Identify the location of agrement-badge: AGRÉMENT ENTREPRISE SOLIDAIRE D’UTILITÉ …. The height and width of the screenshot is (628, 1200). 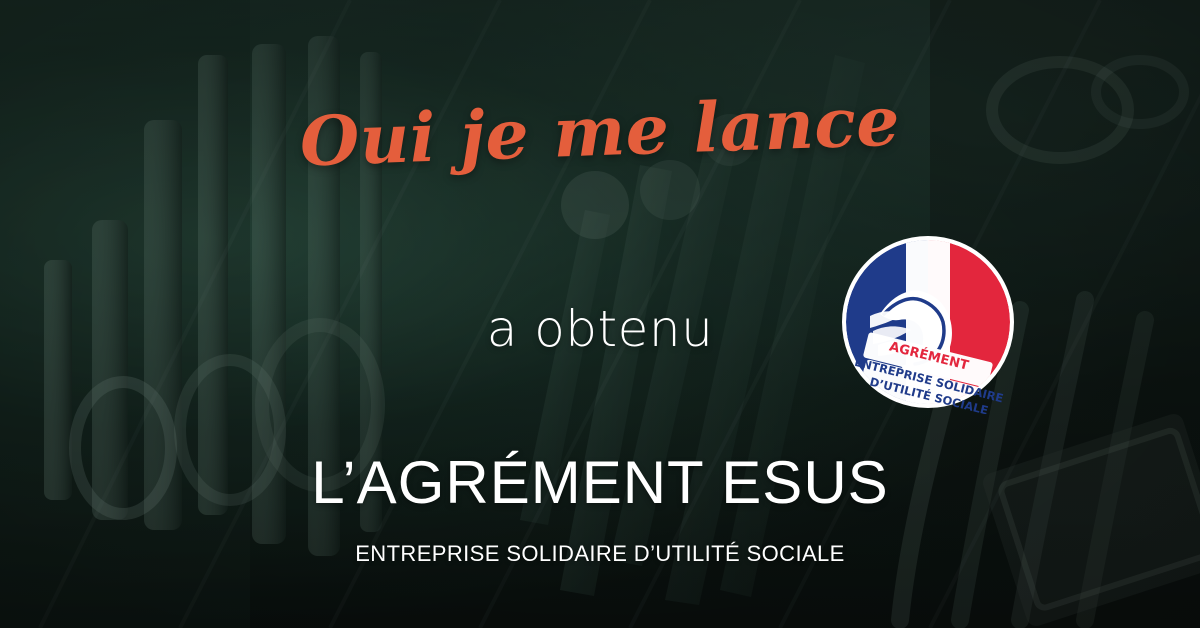
(928, 325).